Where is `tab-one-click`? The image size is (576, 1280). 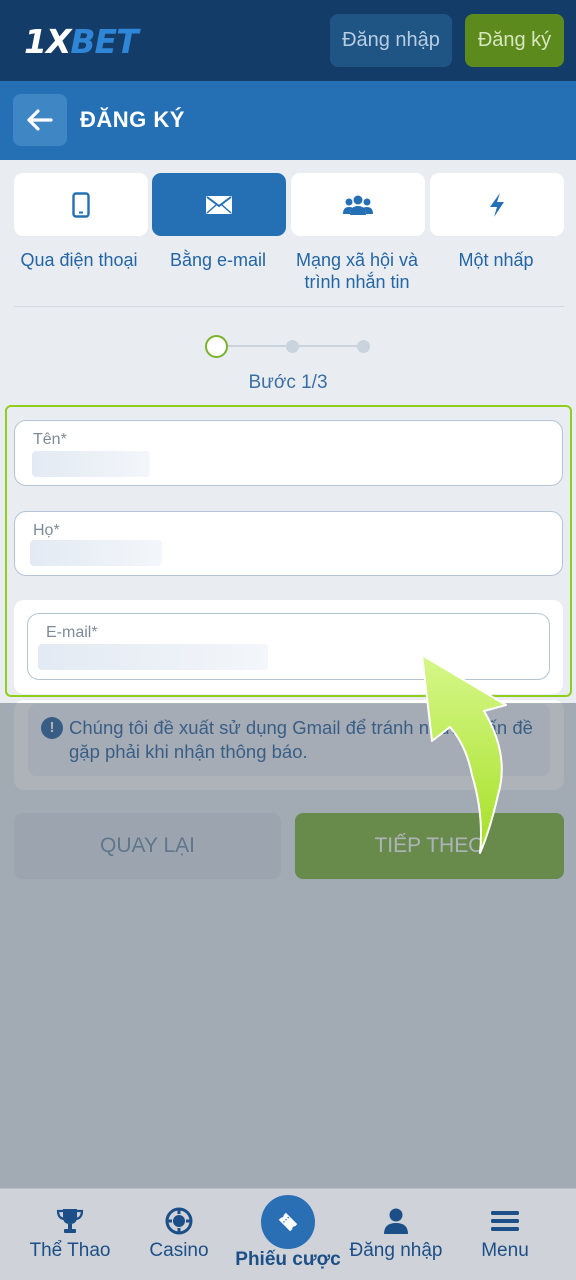
tab-one-click is located at coordinates (497, 204).